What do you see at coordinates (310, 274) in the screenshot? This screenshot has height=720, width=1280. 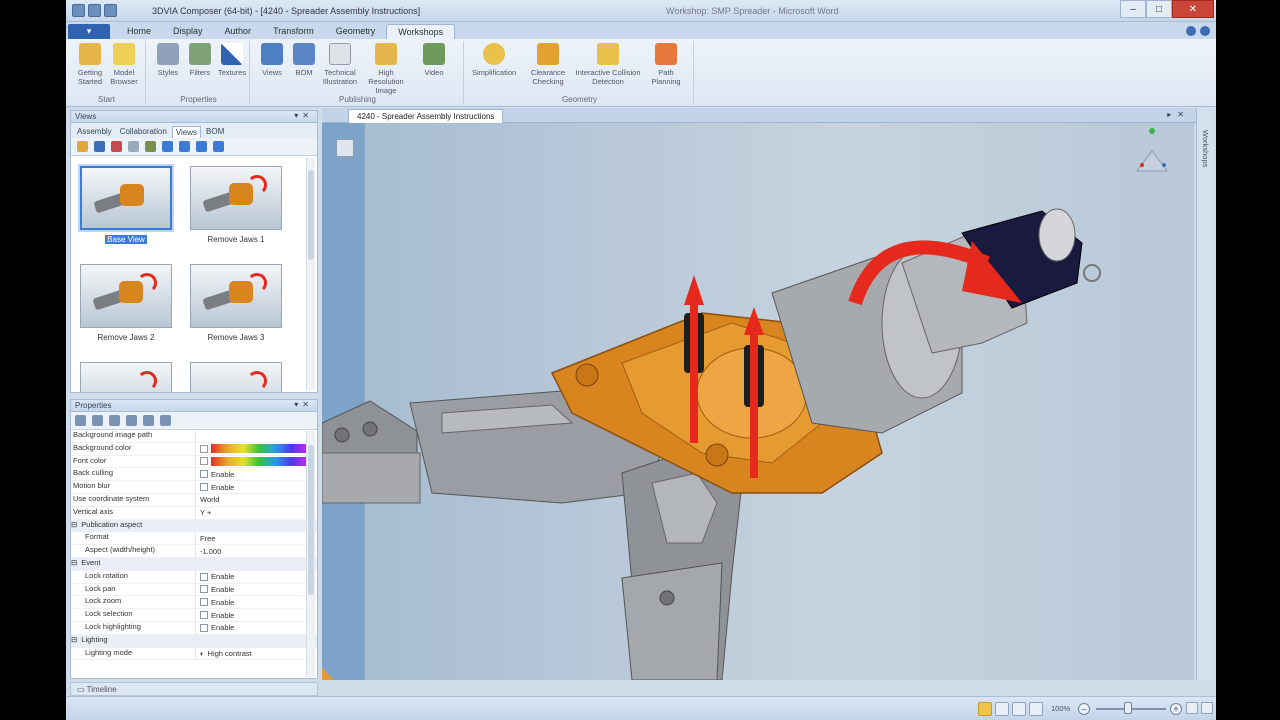 I see `views-scrollbar` at bounding box center [310, 274].